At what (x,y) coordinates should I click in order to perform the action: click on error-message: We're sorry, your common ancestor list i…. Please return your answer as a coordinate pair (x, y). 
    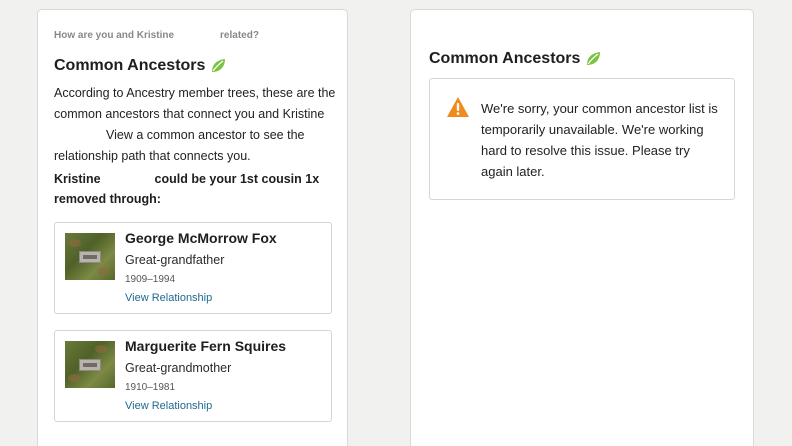
    Looking at the image, I should click on (599, 140).